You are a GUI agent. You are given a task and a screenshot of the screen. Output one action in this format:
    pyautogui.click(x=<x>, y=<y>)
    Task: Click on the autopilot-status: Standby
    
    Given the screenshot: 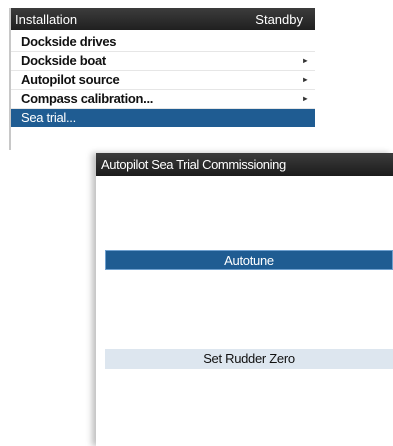 What is the action you would take?
    pyautogui.click(x=279, y=19)
    